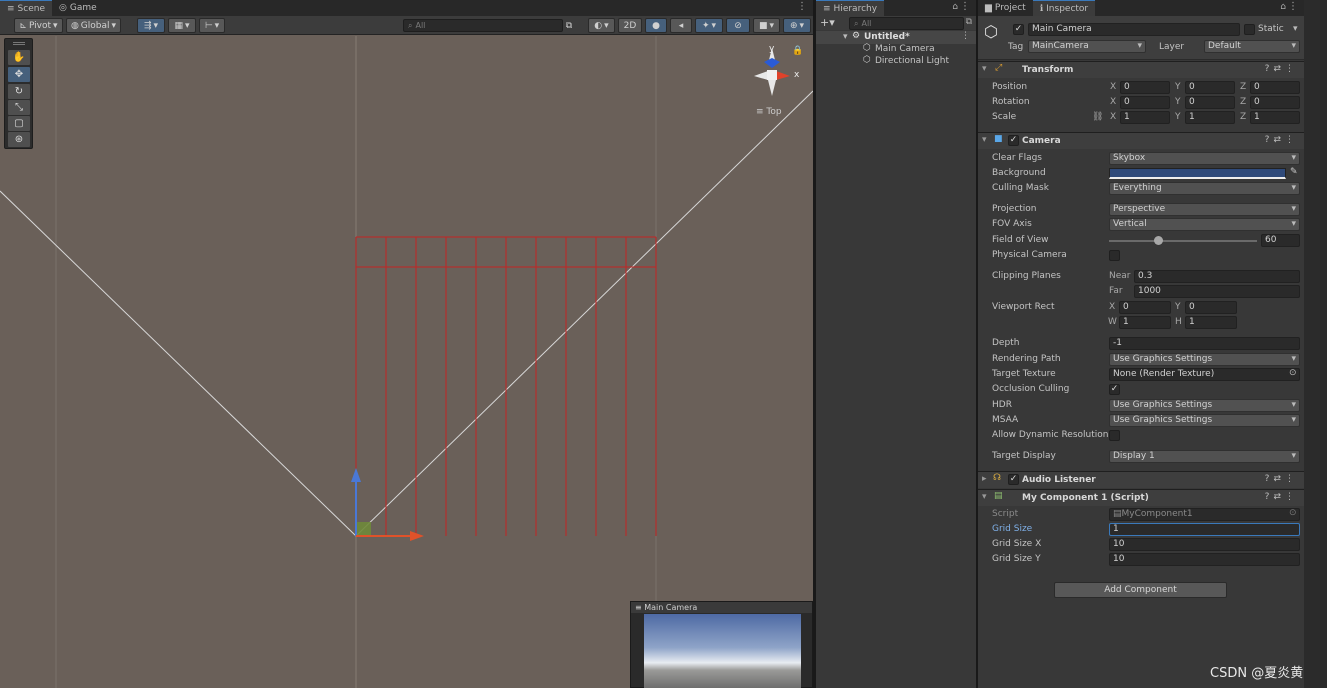 Image resolution: width=1327 pixels, height=688 pixels. Describe the element at coordinates (1204, 559) in the screenshot. I see `grid-size-y-field: 10` at that location.